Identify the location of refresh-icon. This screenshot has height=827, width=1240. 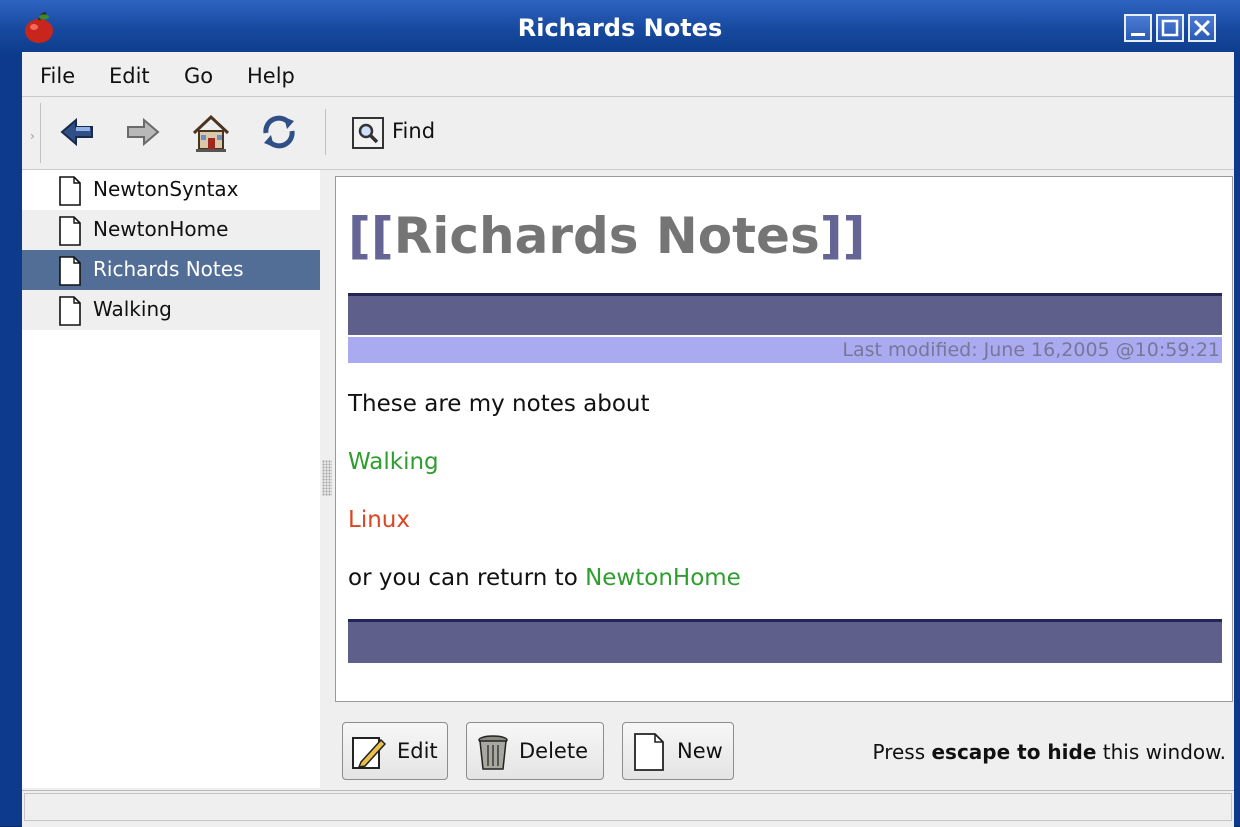
(279, 132).